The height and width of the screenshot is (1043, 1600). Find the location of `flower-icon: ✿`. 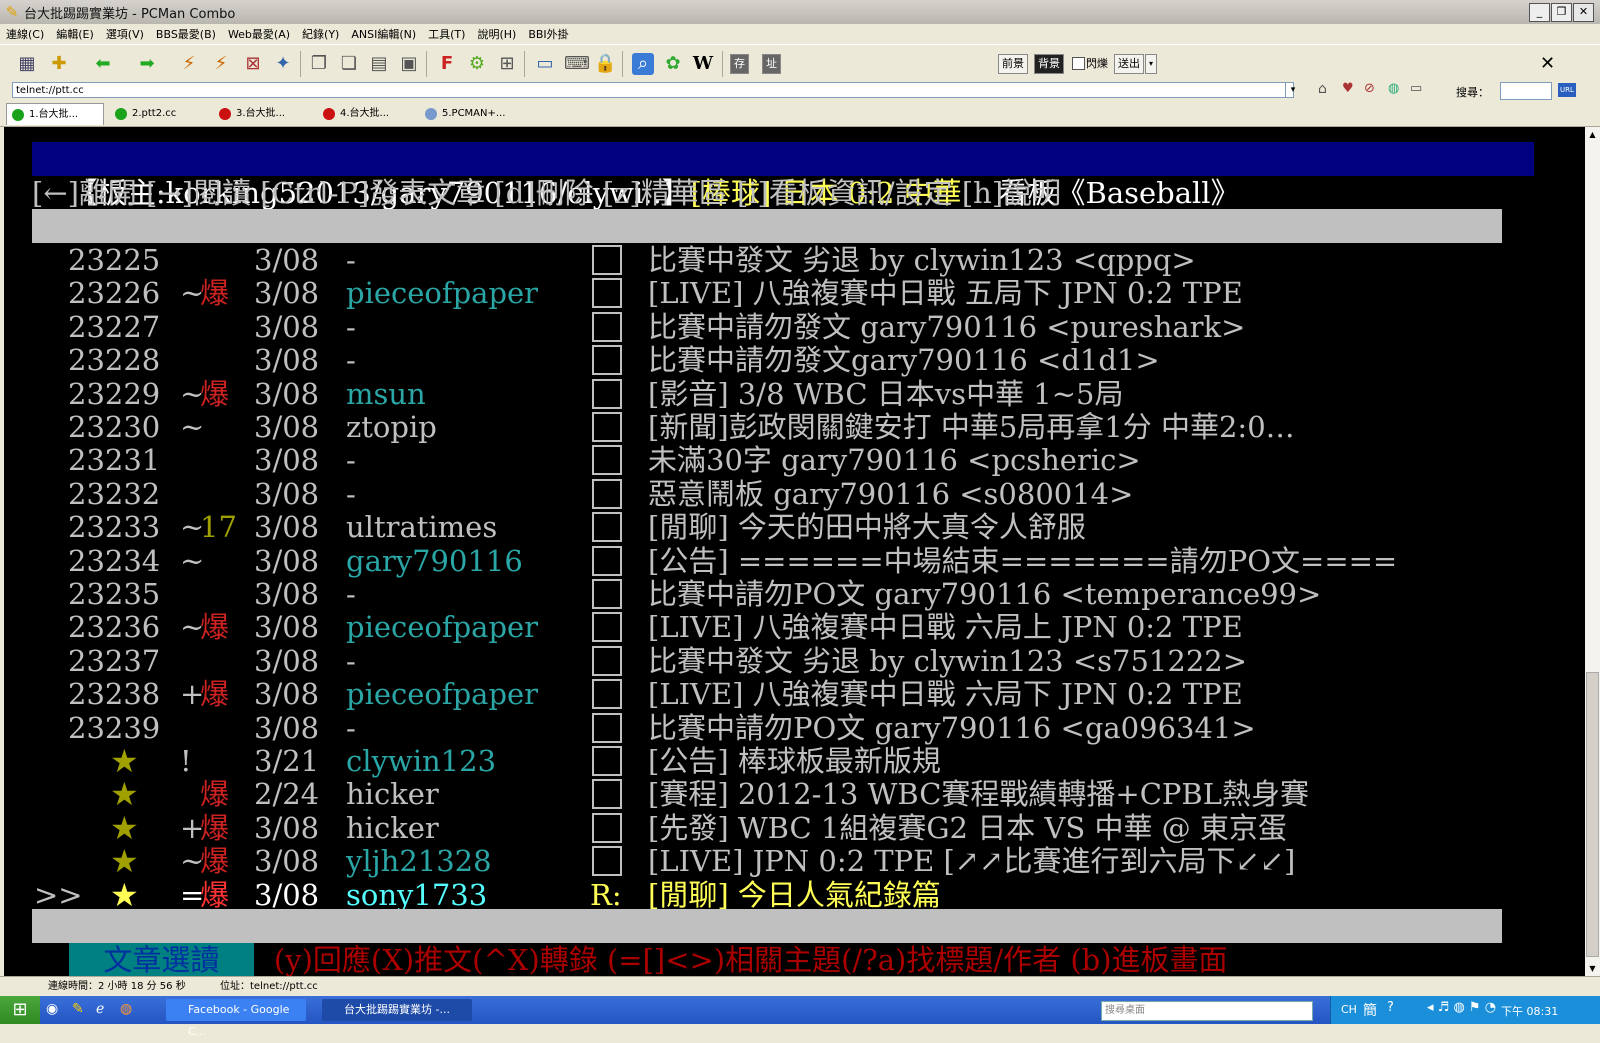

flower-icon: ✿ is located at coordinates (673, 64).